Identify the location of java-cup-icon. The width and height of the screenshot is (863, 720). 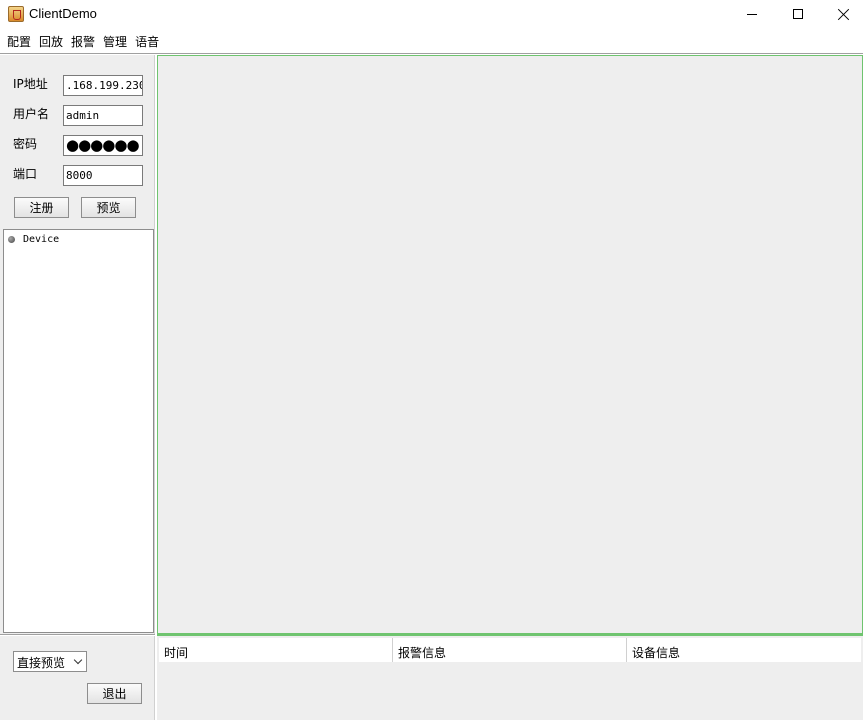
(16, 14).